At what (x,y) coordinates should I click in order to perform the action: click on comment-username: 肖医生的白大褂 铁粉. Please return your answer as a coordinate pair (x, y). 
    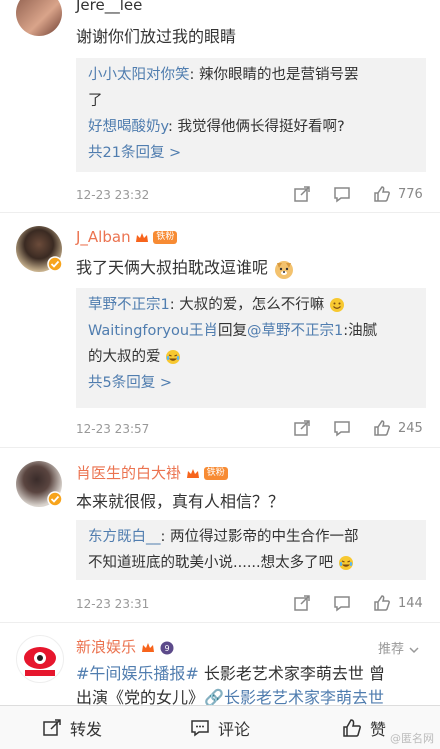
    Looking at the image, I should click on (152, 472).